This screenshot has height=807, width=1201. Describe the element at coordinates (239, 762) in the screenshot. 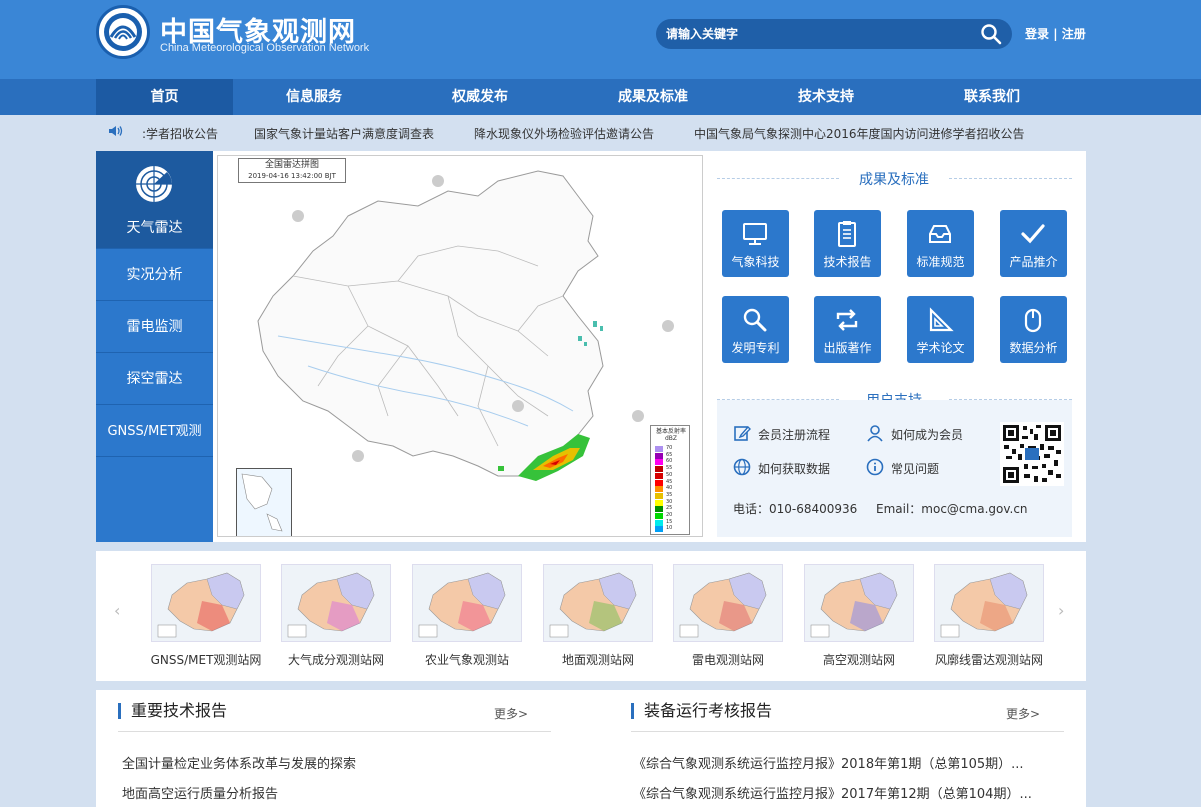

I see `report-item: 全国计量检定业务体系改革与发展的探索` at that location.